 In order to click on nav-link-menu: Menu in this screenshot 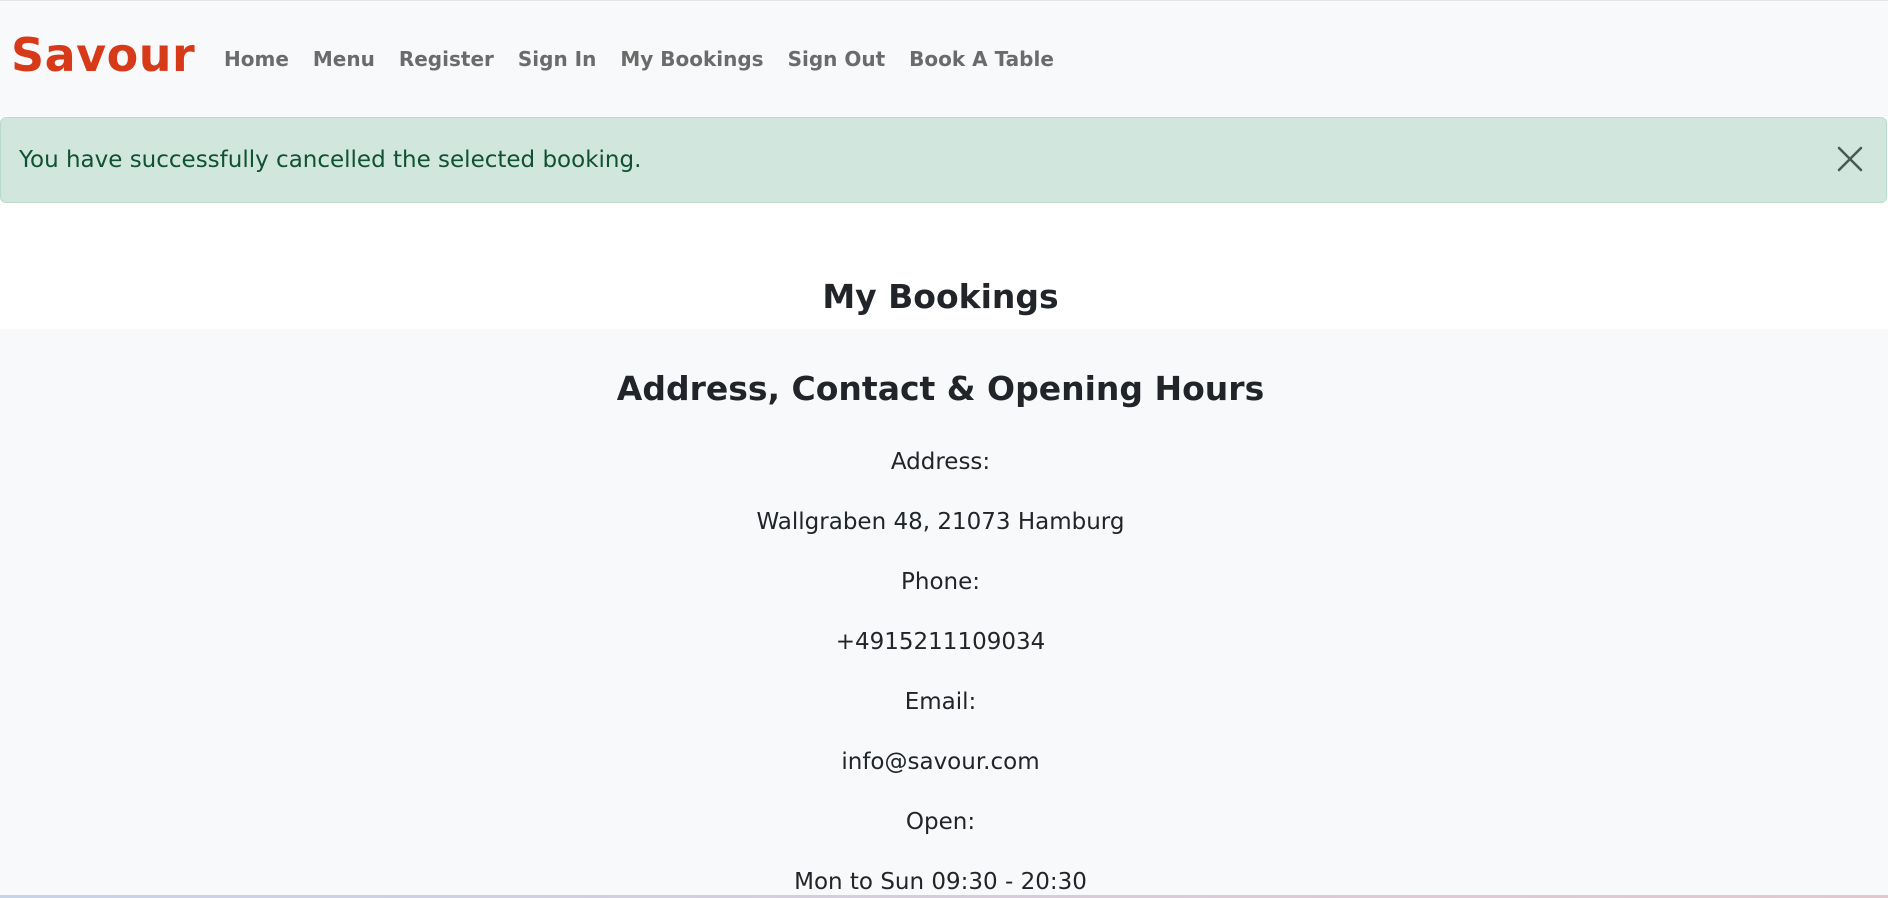, I will do `click(344, 59)`.